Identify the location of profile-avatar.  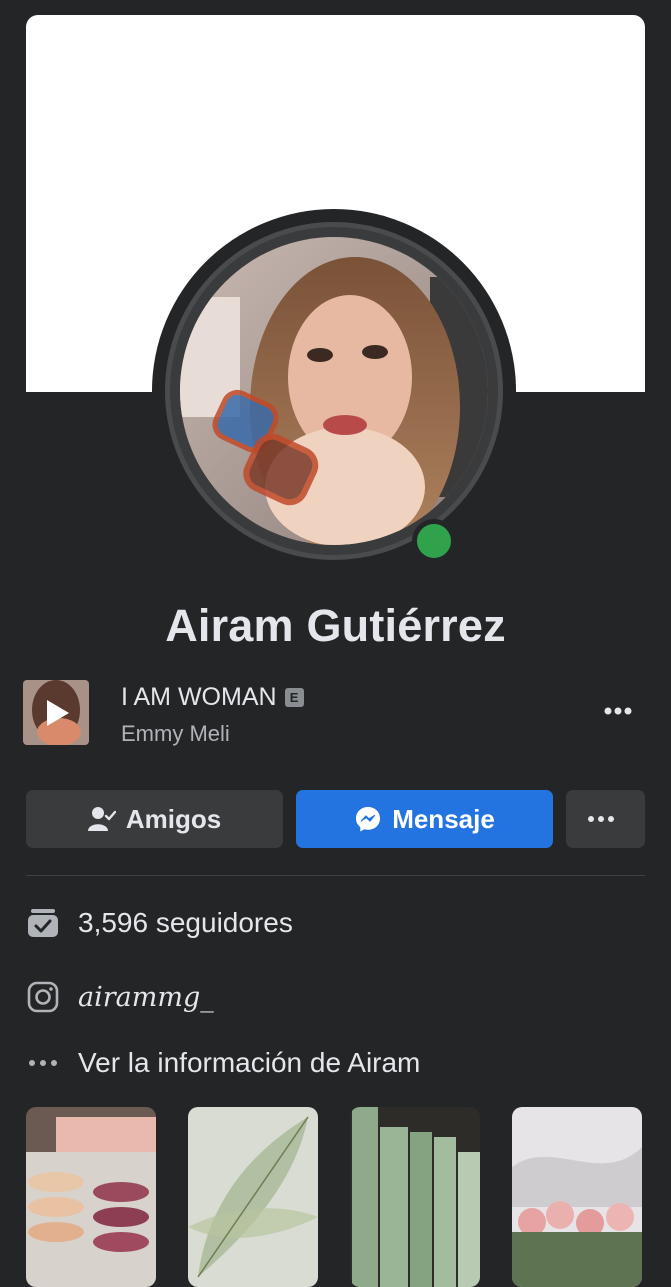
(334, 391).